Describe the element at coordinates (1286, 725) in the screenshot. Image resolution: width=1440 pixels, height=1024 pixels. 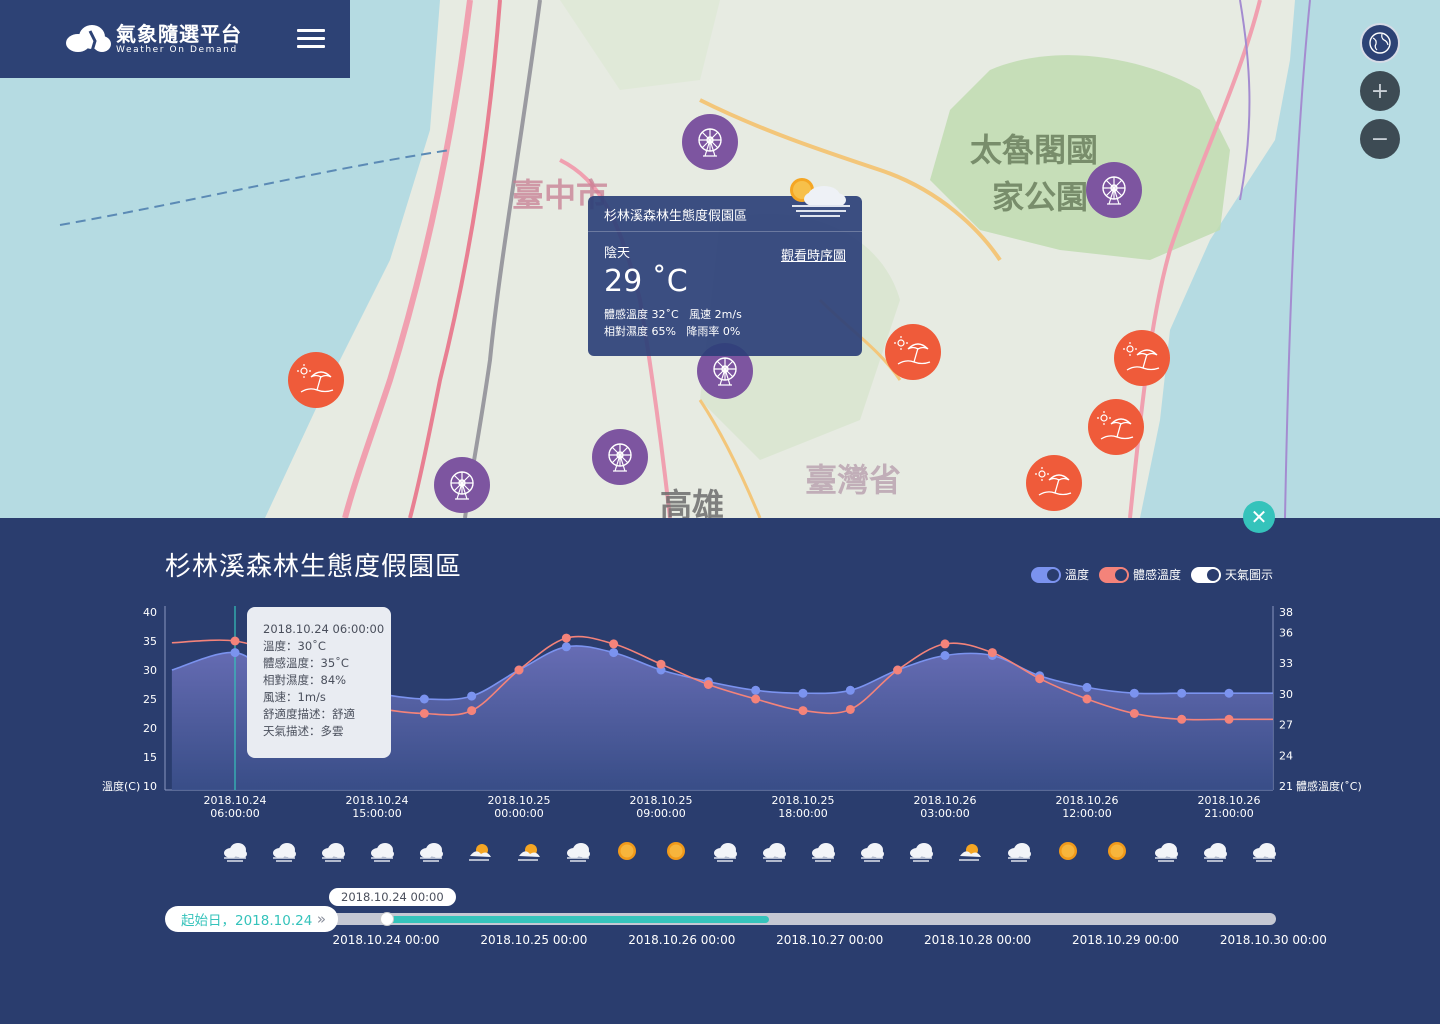
I see `y2-tick-label: 27` at that location.